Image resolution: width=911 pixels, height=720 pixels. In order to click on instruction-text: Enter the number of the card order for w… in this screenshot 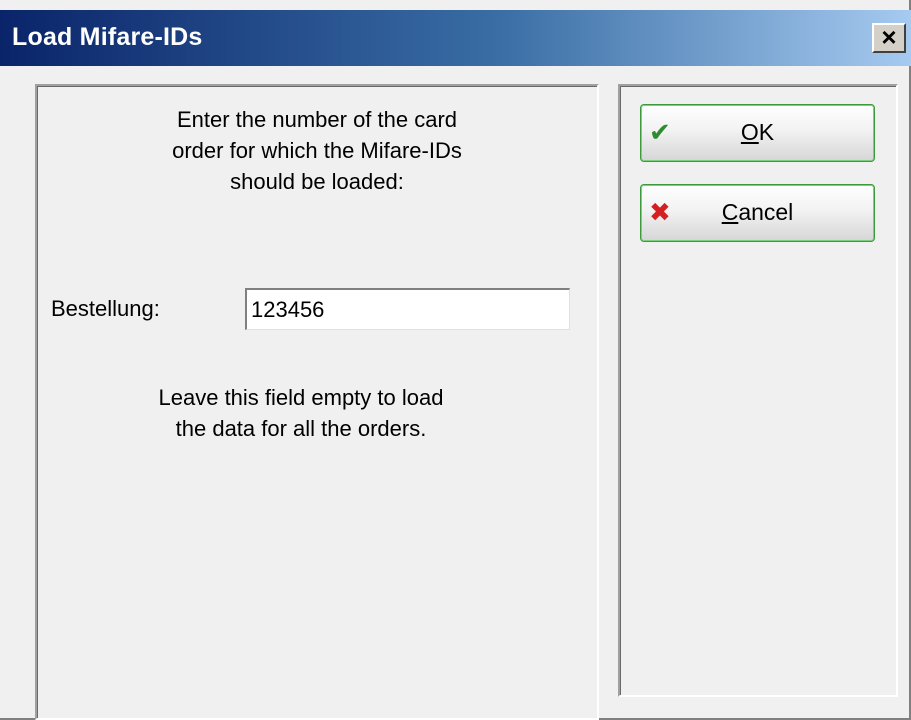, I will do `click(317, 150)`.